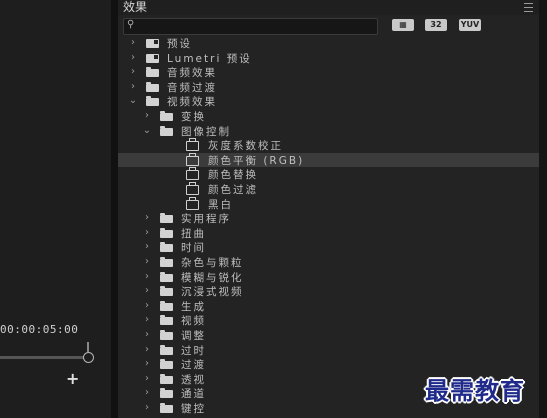  Describe the element at coordinates (88, 357) in the screenshot. I see `zoom-slider-handle` at that location.